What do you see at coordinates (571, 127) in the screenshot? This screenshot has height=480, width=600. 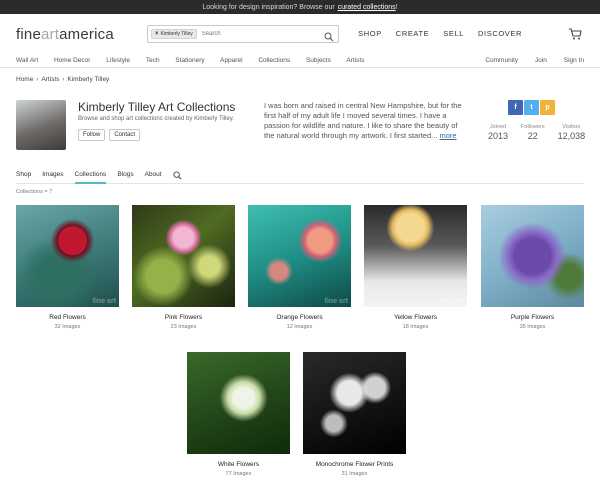 I see `stat-label: Visitors` at bounding box center [571, 127].